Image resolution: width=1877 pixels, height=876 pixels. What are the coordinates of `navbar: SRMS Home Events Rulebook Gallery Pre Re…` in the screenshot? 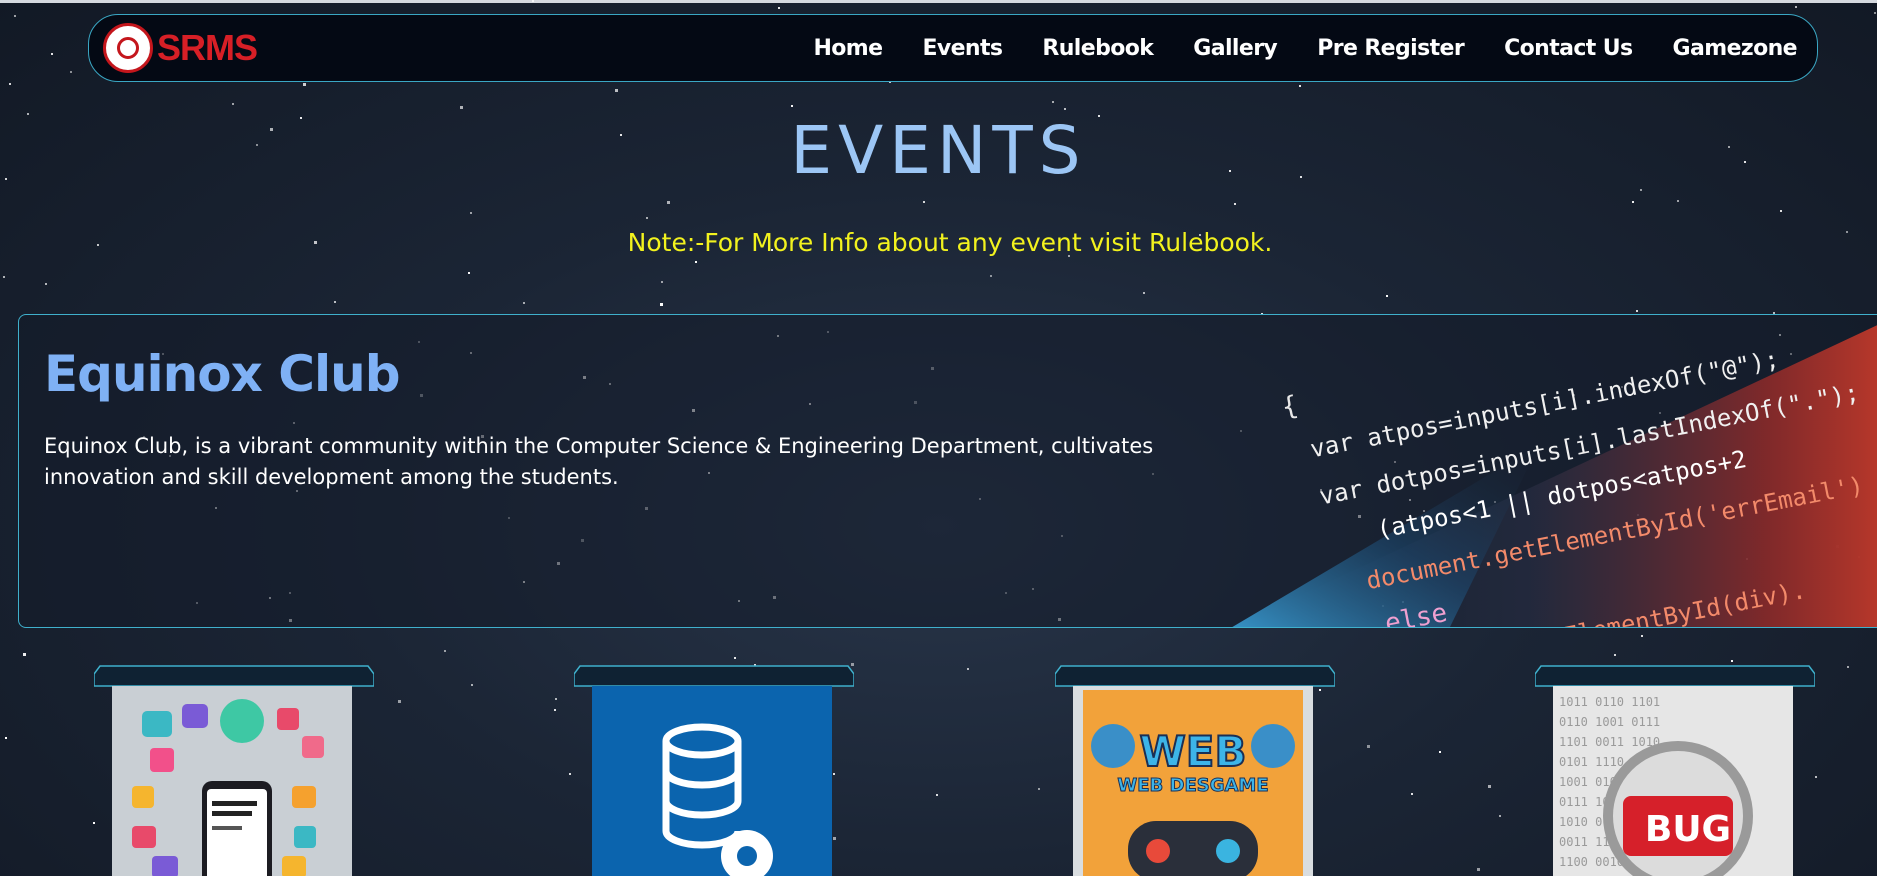 It's located at (953, 48).